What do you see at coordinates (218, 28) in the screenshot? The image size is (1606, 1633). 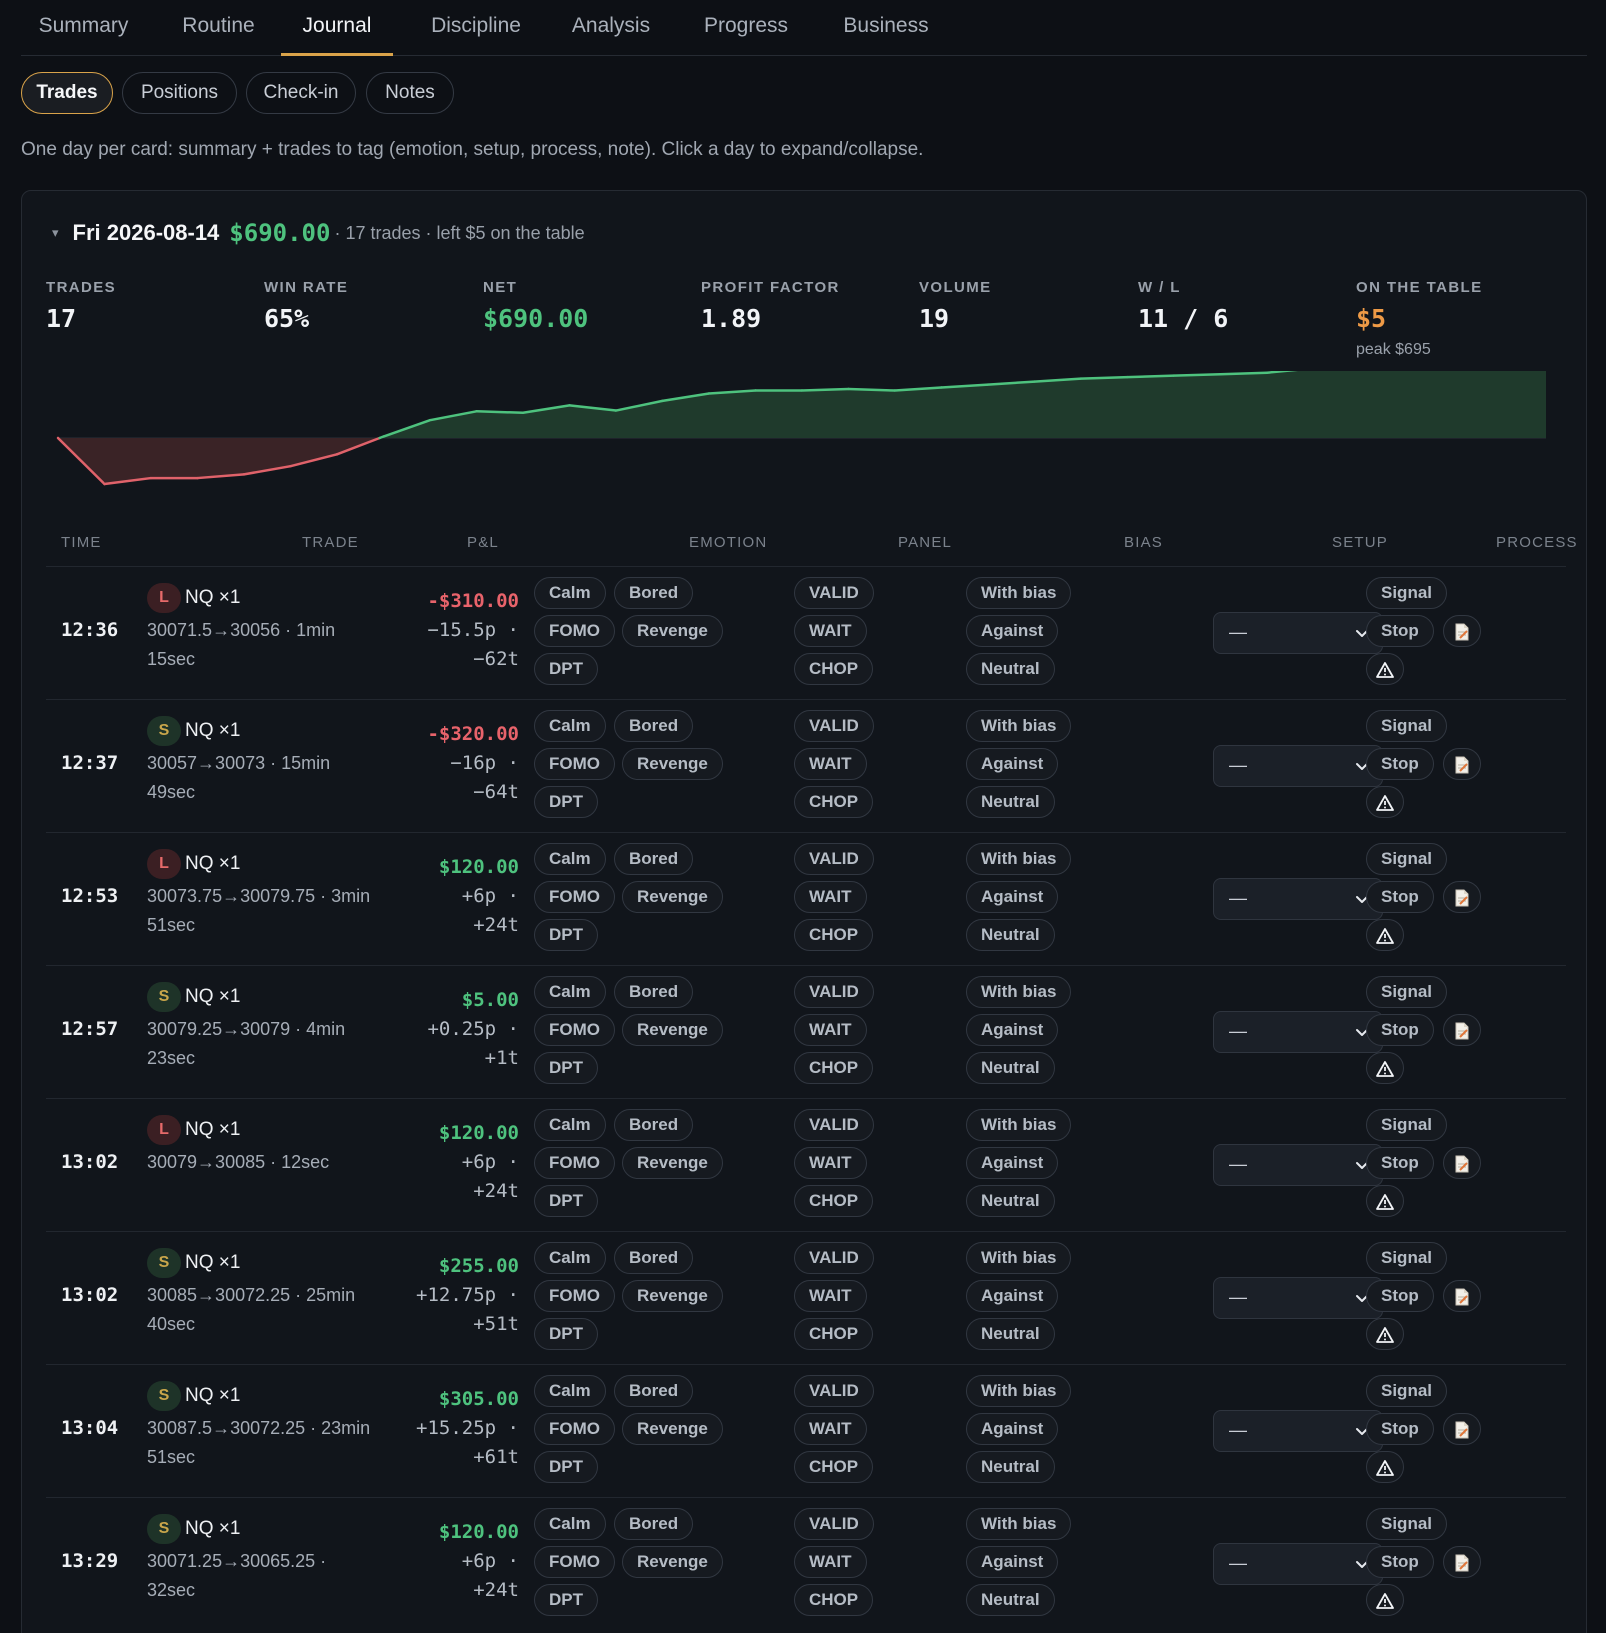 I see `tab-routine: Routine` at bounding box center [218, 28].